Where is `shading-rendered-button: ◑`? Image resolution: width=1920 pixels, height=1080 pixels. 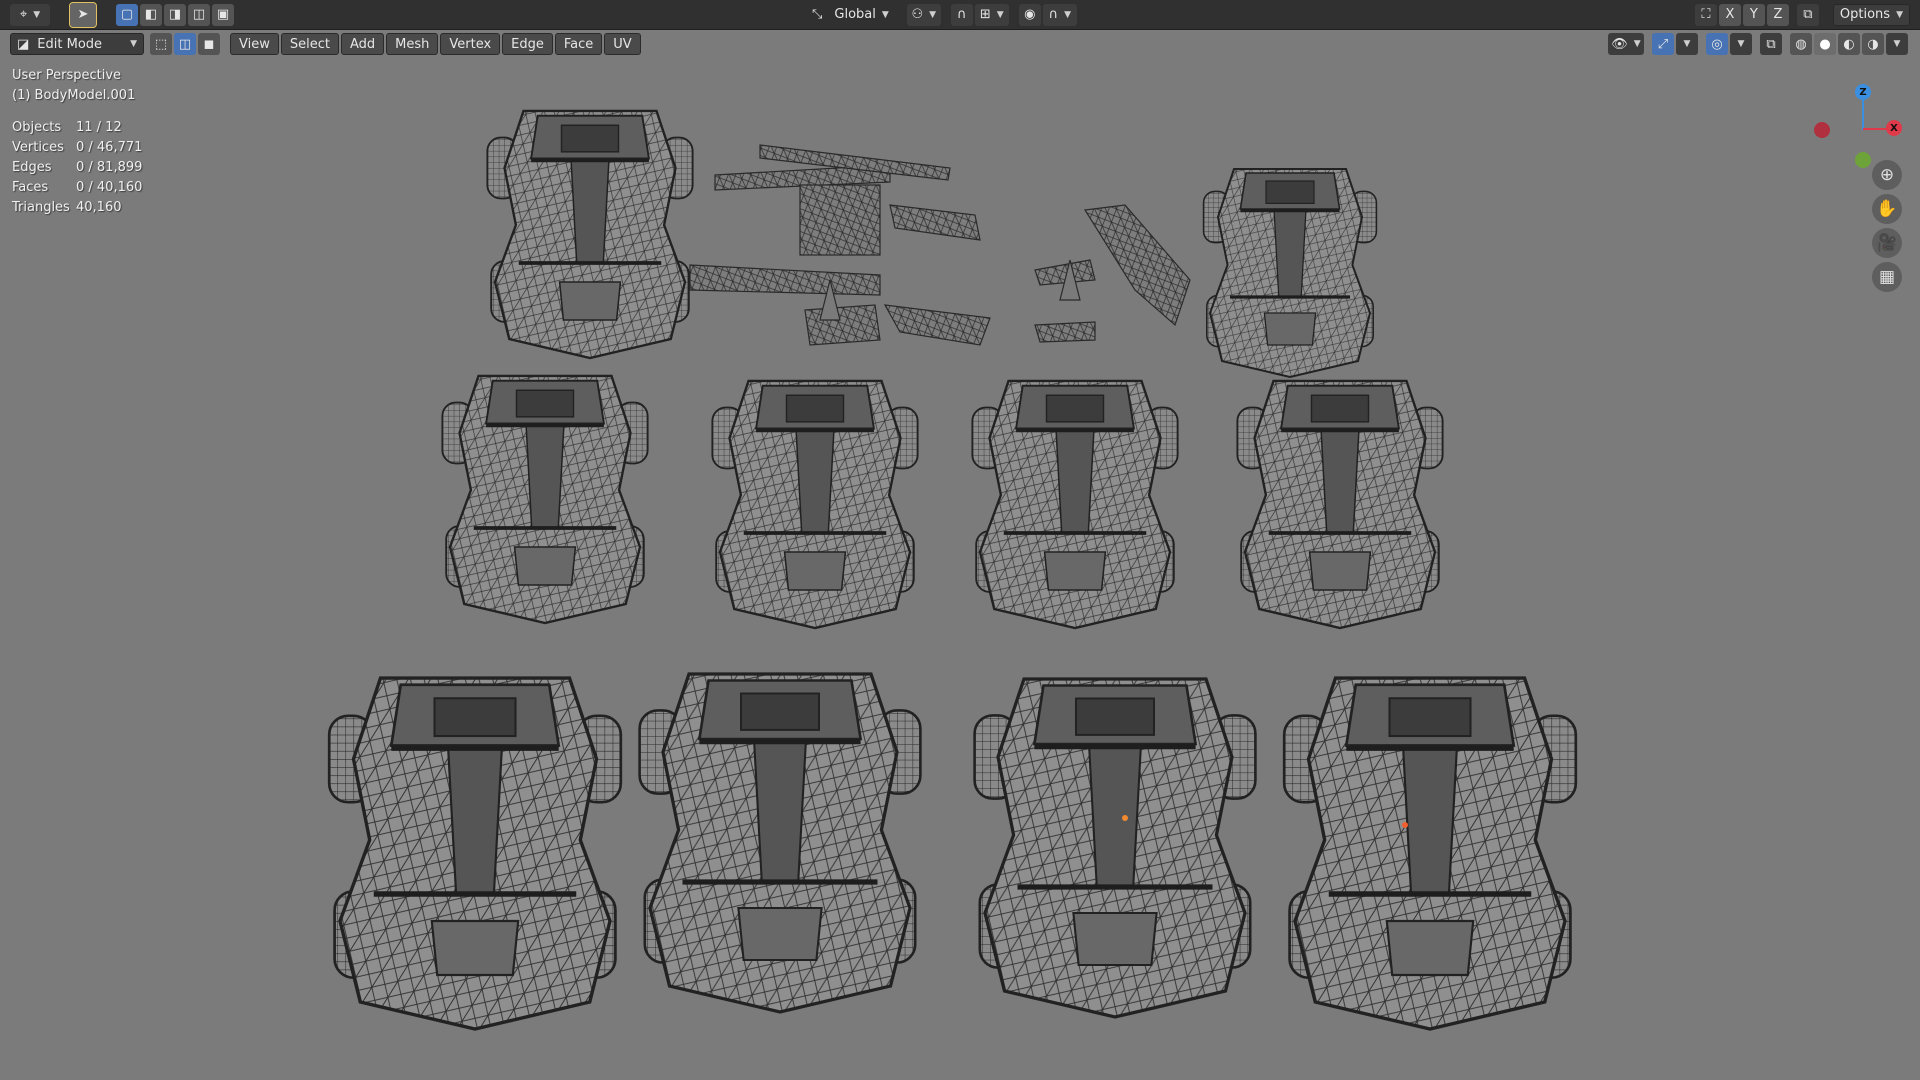 shading-rendered-button: ◑ is located at coordinates (1873, 44).